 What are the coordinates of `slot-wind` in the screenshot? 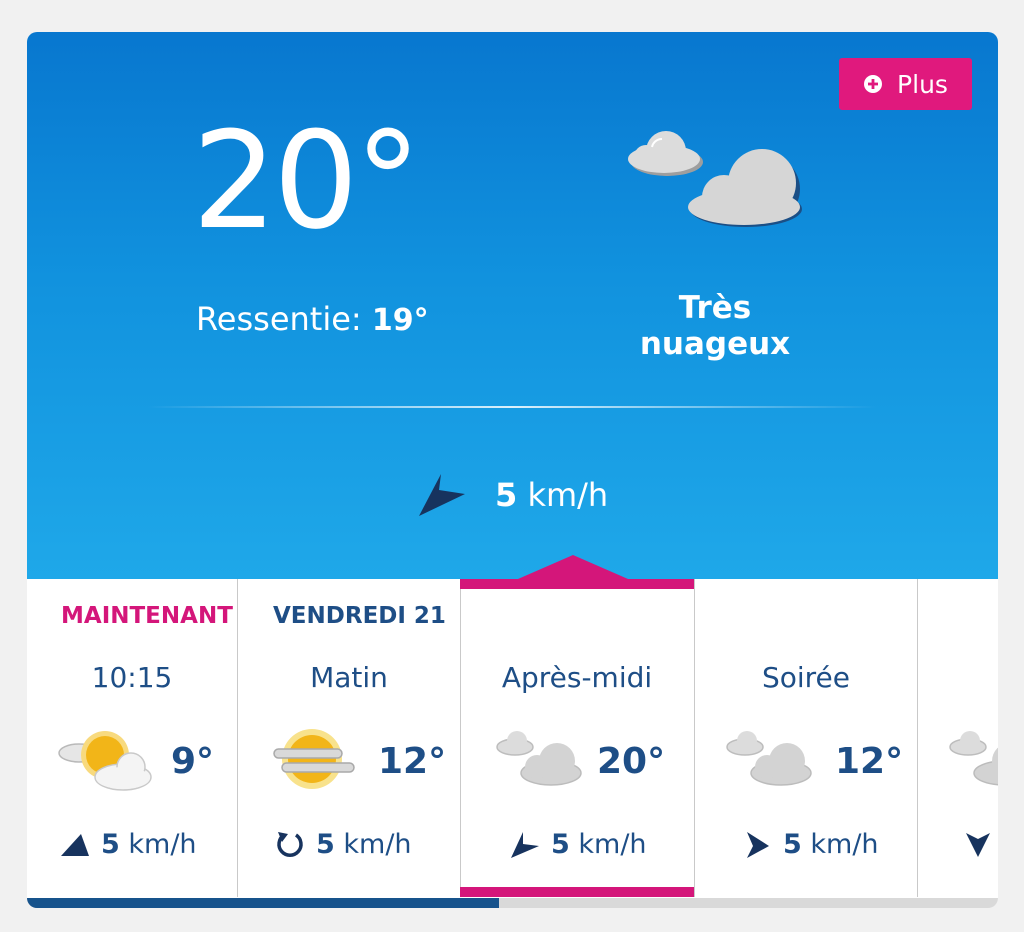 It's located at (978, 844).